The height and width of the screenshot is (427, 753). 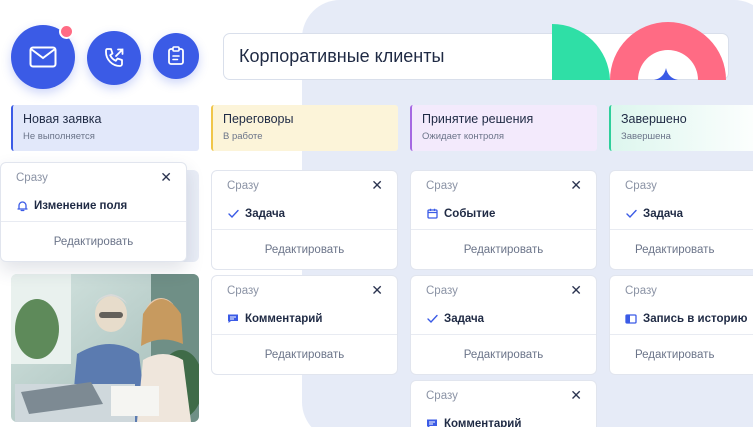 I want to click on outgoing-call-button, so click(x=114, y=58).